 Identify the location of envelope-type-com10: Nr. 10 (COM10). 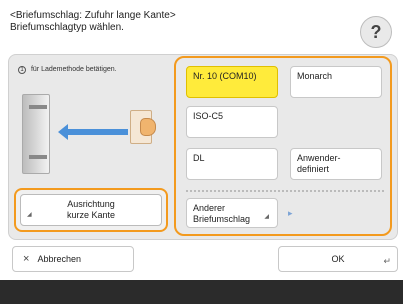
(232, 82).